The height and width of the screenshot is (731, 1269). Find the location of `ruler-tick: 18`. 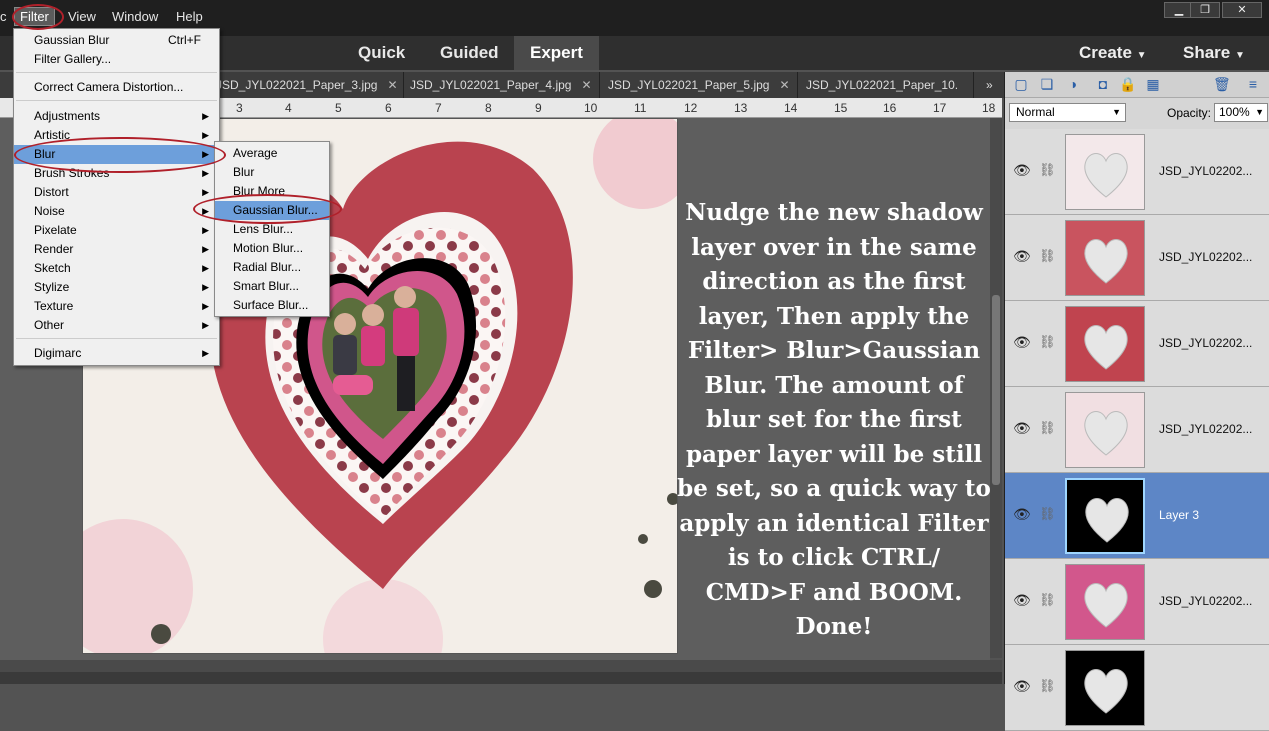

ruler-tick: 18 is located at coordinates (989, 108).